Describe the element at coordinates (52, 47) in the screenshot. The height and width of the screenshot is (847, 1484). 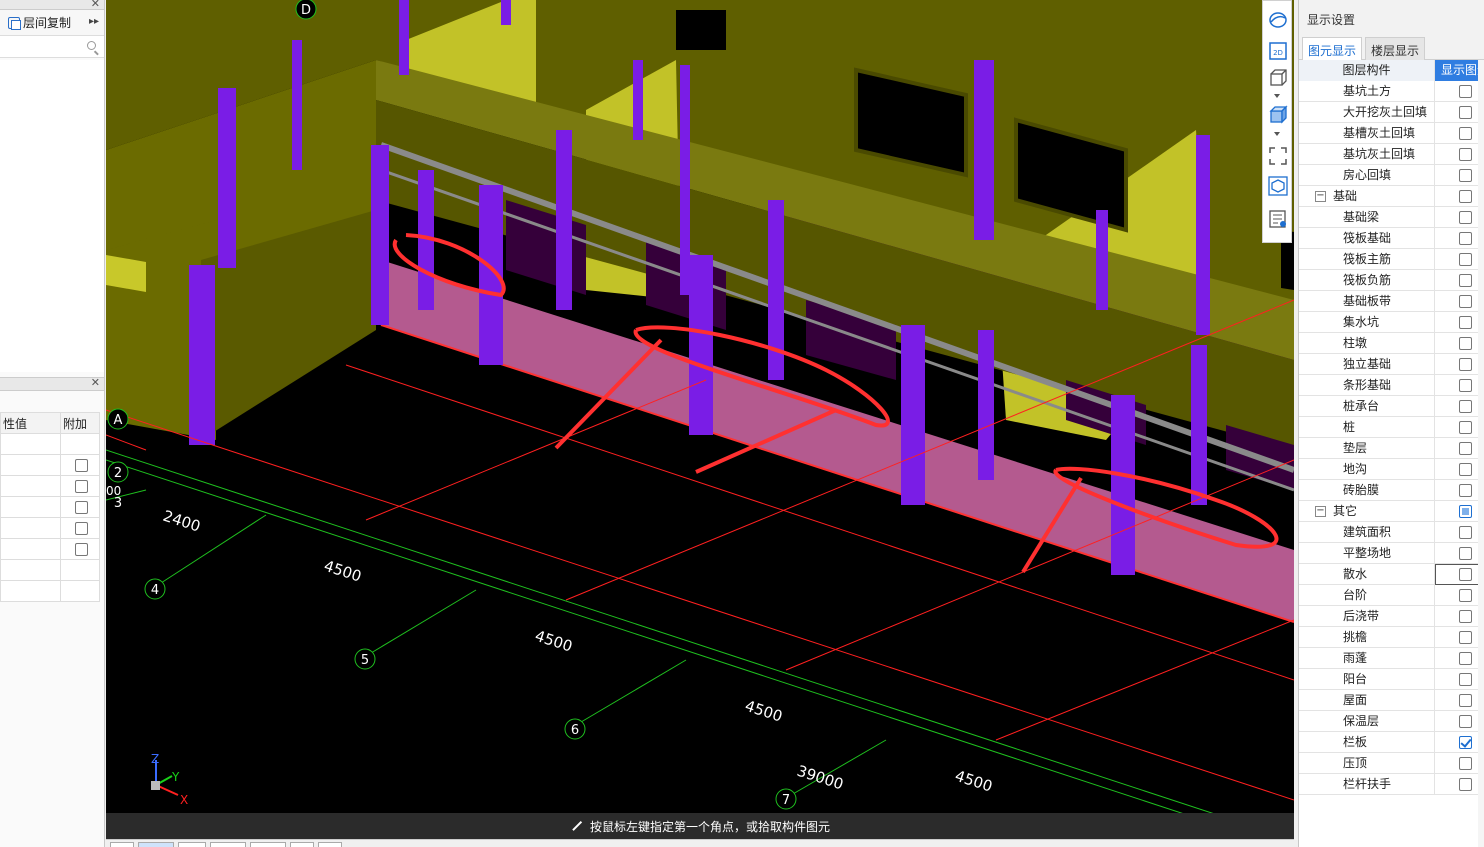
I see `search-input` at that location.